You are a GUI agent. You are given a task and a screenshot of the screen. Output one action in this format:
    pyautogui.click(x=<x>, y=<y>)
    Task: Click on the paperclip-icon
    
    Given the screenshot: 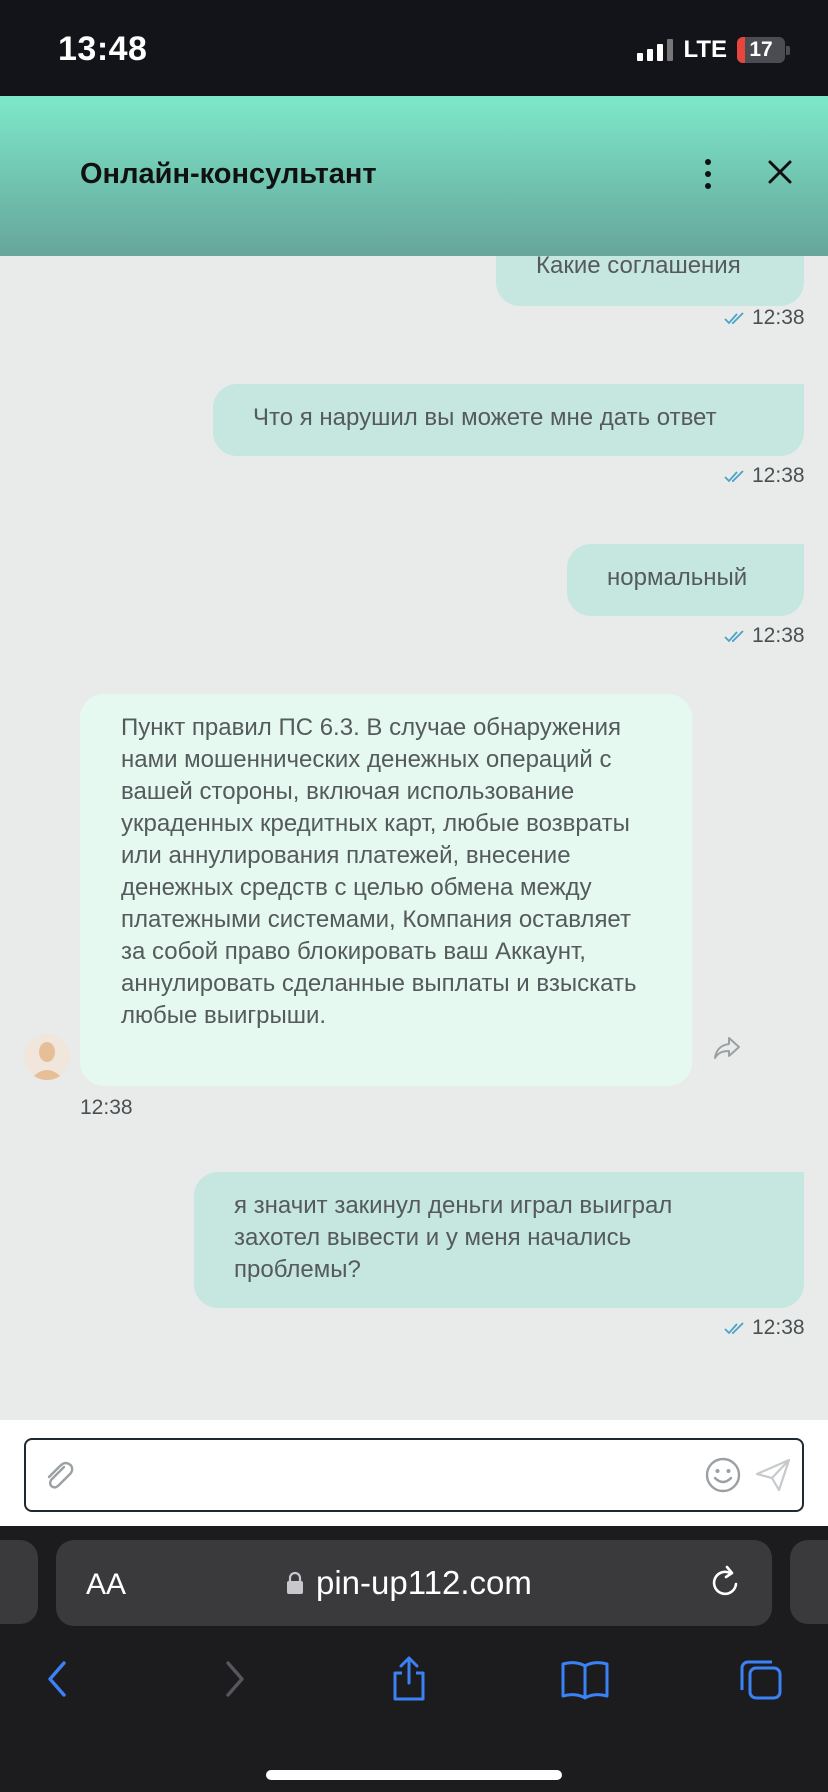 What is the action you would take?
    pyautogui.click(x=59, y=1476)
    